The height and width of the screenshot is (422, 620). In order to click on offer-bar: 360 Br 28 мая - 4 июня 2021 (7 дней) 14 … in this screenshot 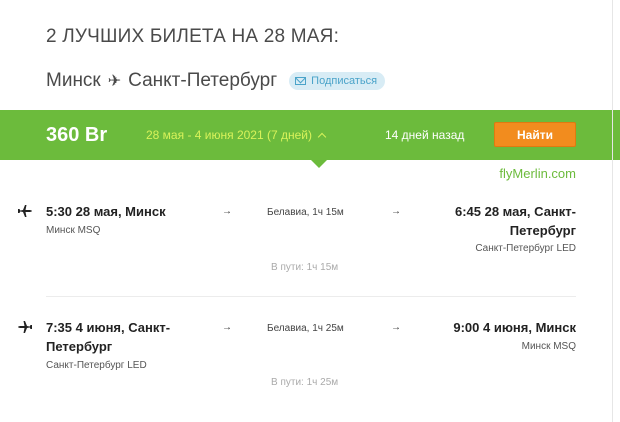, I will do `click(310, 135)`.